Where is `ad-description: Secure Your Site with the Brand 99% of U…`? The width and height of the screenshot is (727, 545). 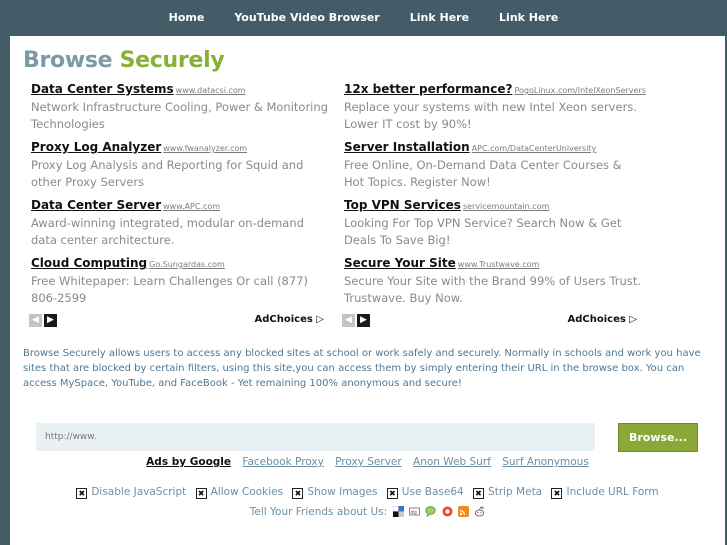
ad-description: Secure Your Site with the Brand 99% of U… is located at coordinates (492, 289).